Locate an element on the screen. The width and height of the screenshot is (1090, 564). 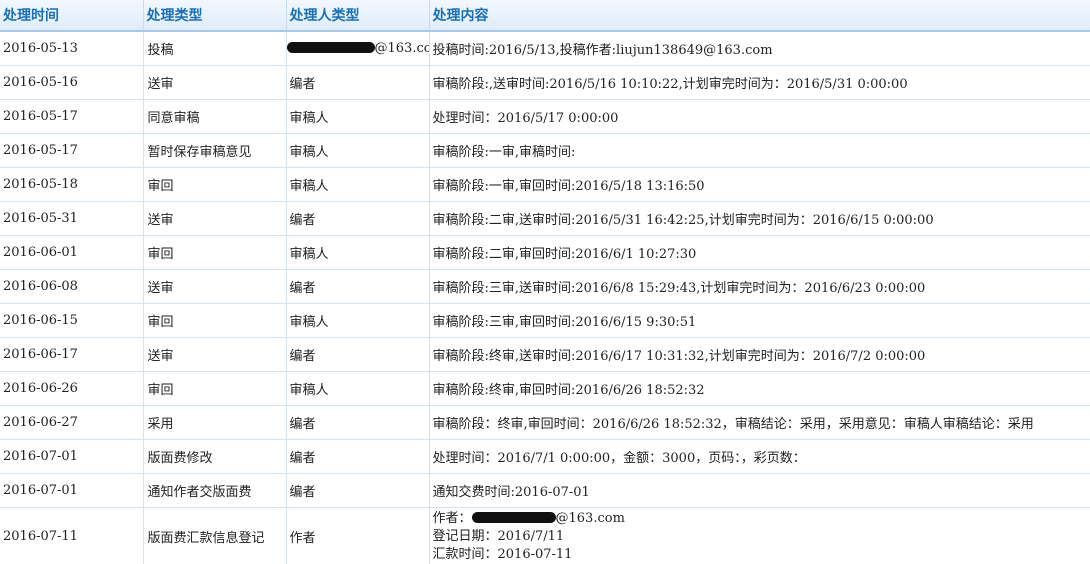
cell-time: 2016-07-11 is located at coordinates (72, 535).